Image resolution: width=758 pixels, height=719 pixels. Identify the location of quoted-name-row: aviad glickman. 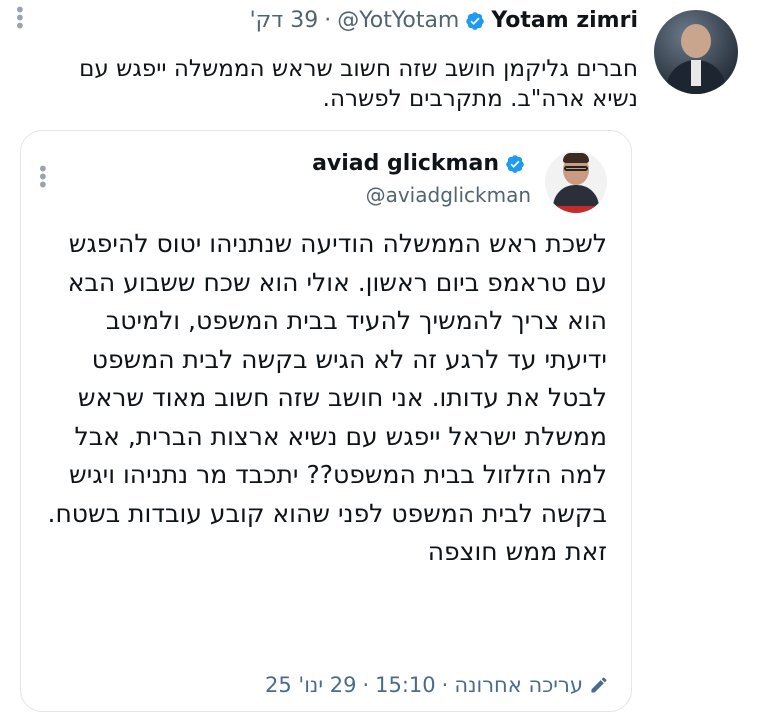
(421, 163).